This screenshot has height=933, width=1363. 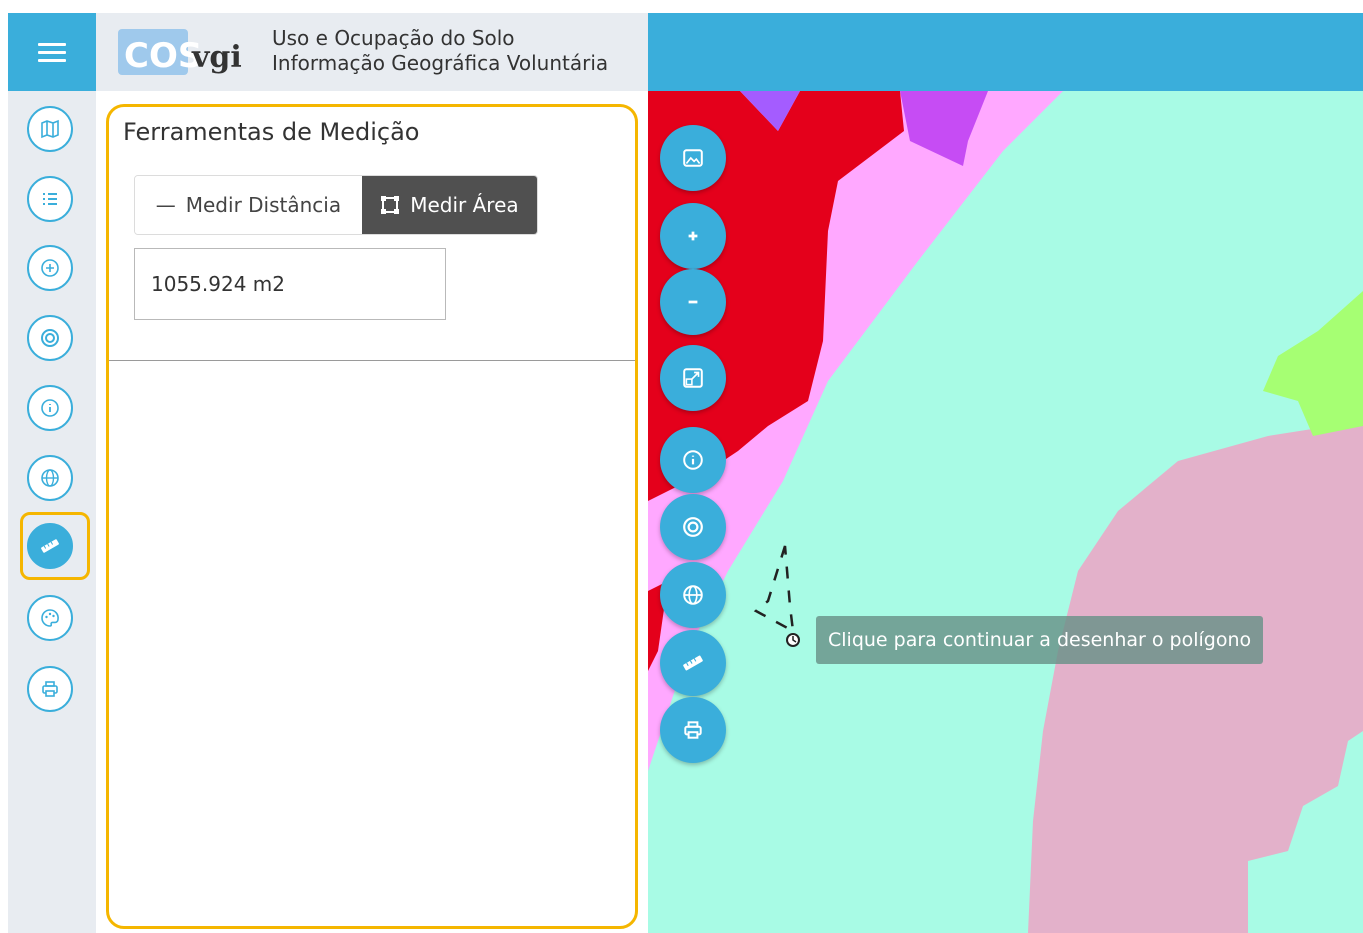 I want to click on map-measure-button, so click(x=693, y=663).